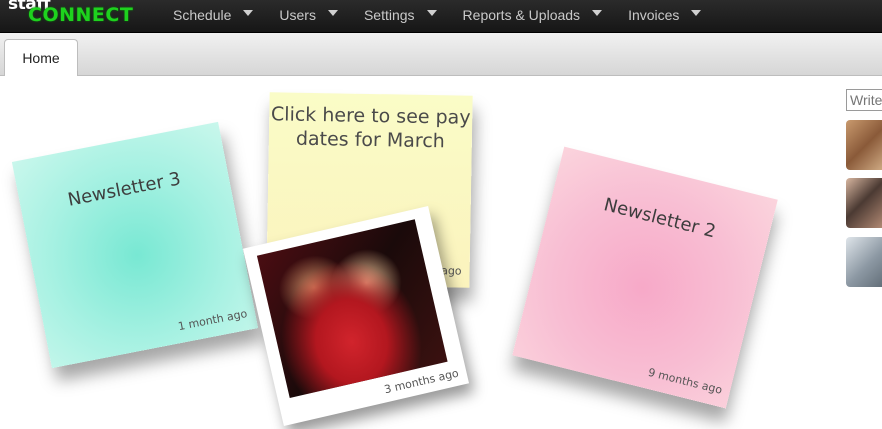 This screenshot has height=429, width=882. Describe the element at coordinates (685, 381) in the screenshot. I see `note-timestamp: 9 months ago` at that location.